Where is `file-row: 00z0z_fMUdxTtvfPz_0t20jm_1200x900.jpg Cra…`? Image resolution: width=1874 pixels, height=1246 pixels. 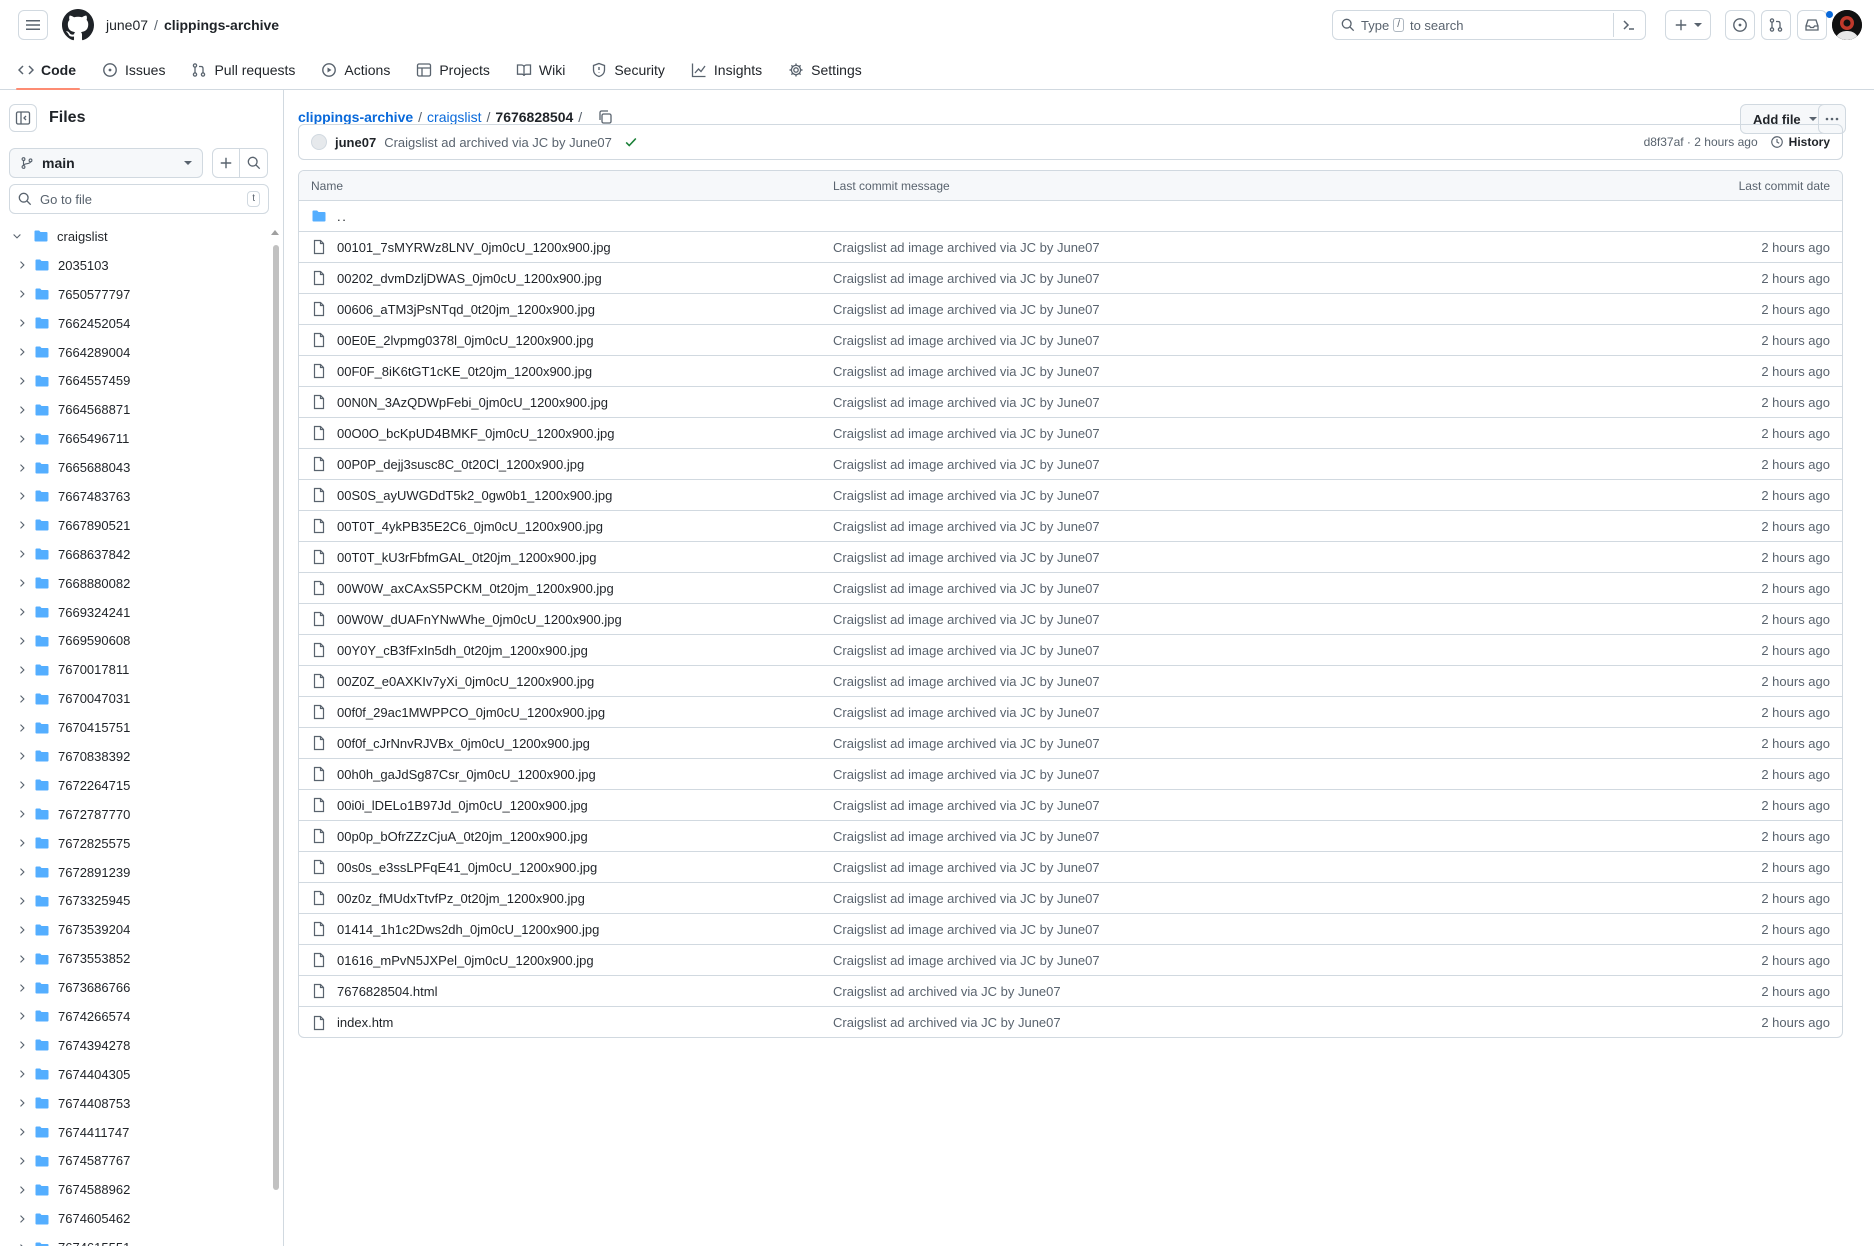 file-row: 00z0z_fMUdxTtvfPz_0t20jm_1200x900.jpg Cra… is located at coordinates (1070, 898).